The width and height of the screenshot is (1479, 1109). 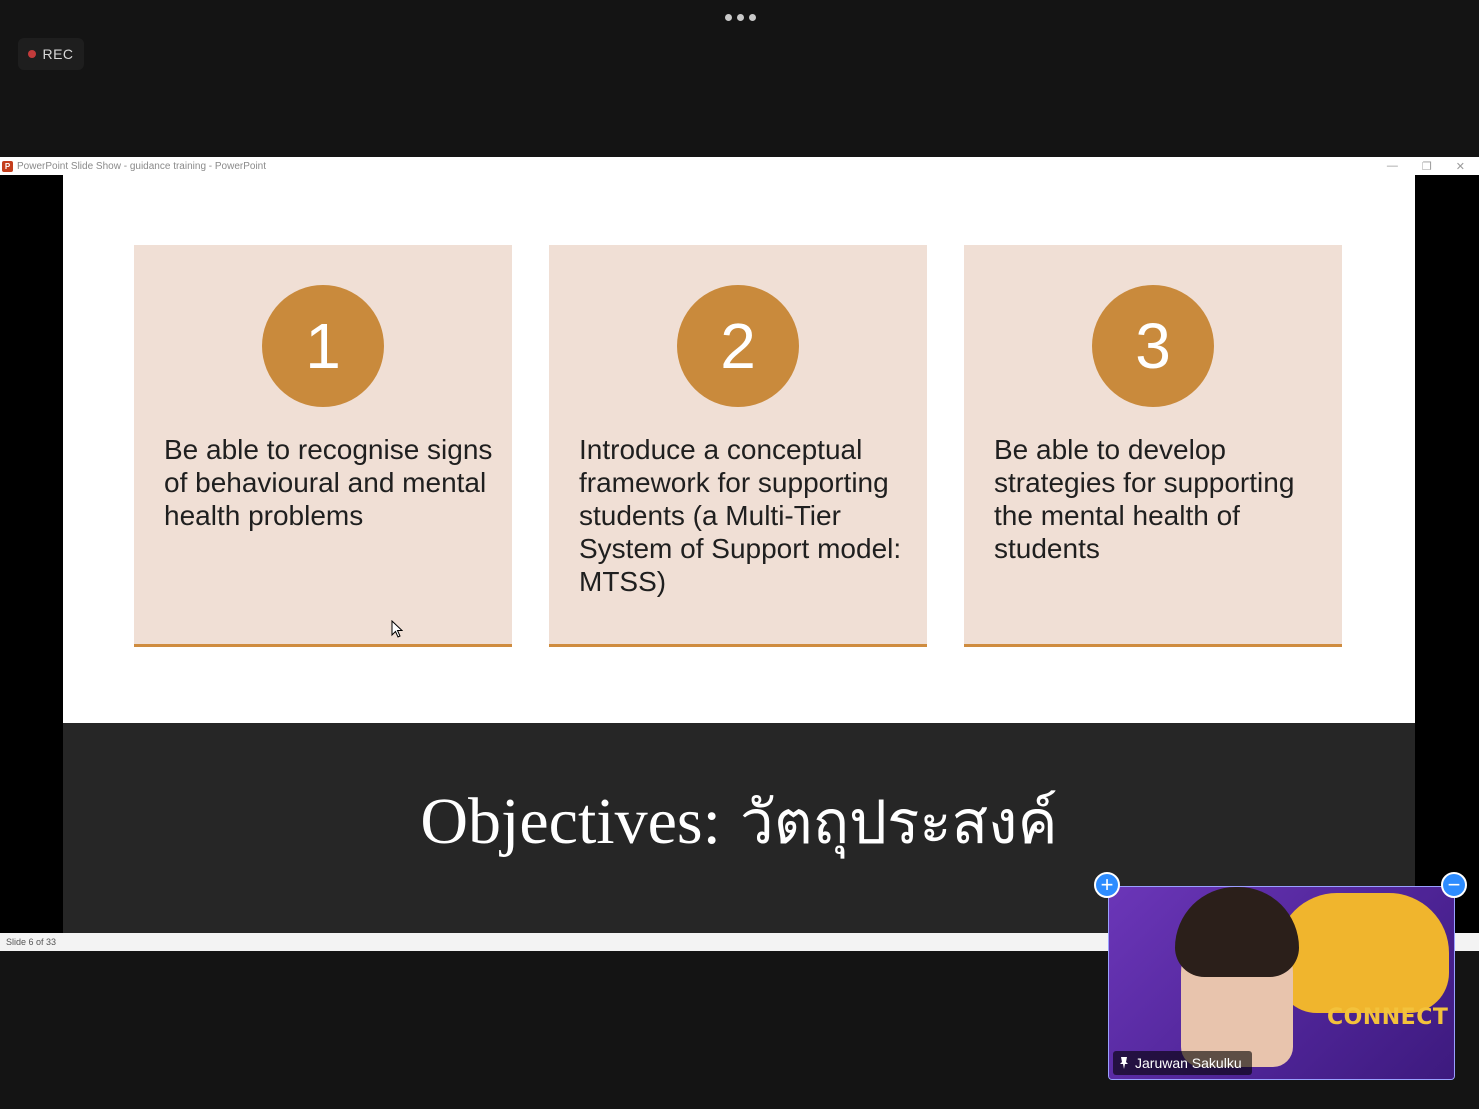 What do you see at coordinates (1388, 1017) in the screenshot?
I see `video-background-text: CONNECT` at bounding box center [1388, 1017].